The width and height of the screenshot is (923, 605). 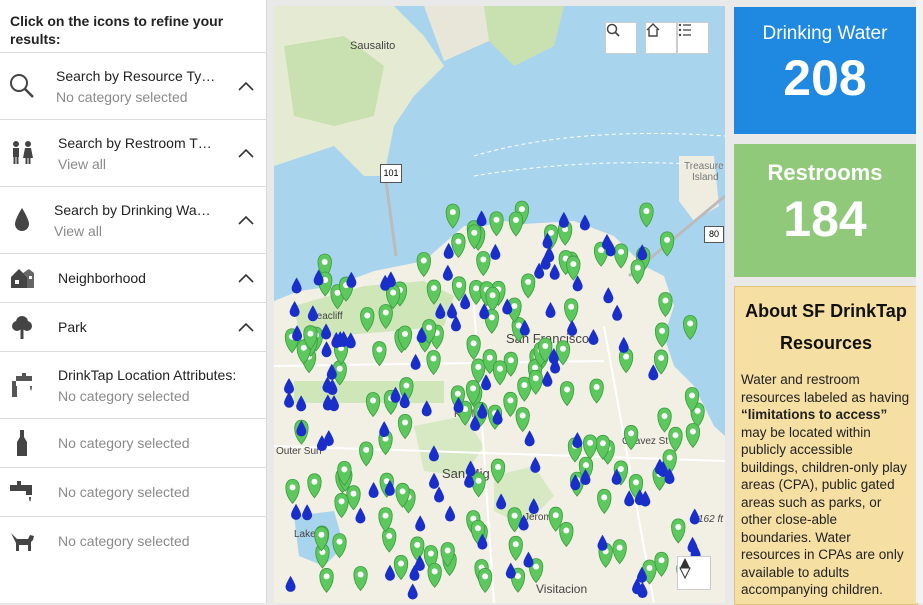 I want to click on filter-dog: No category selected, so click(x=133, y=540).